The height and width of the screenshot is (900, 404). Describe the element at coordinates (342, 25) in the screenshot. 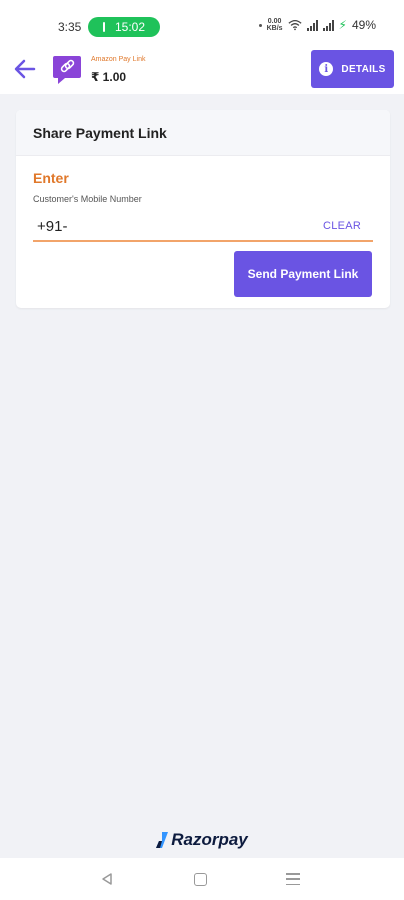

I see `charging-icon: ⚡` at that location.